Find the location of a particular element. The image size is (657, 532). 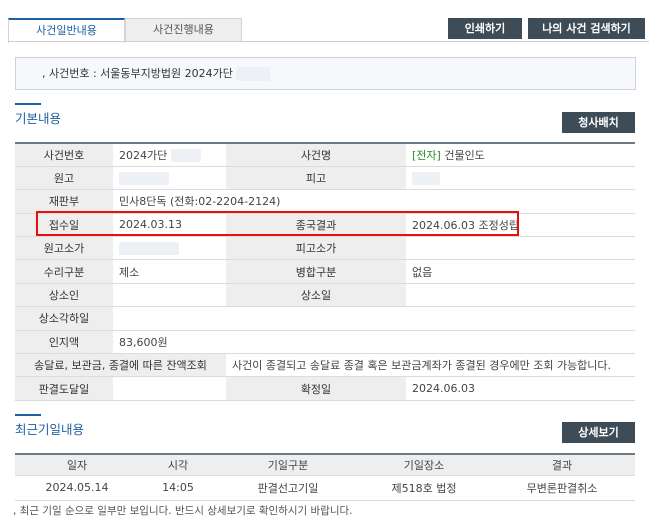

value-case-name: [전자] 건물인도 is located at coordinates (520, 155).